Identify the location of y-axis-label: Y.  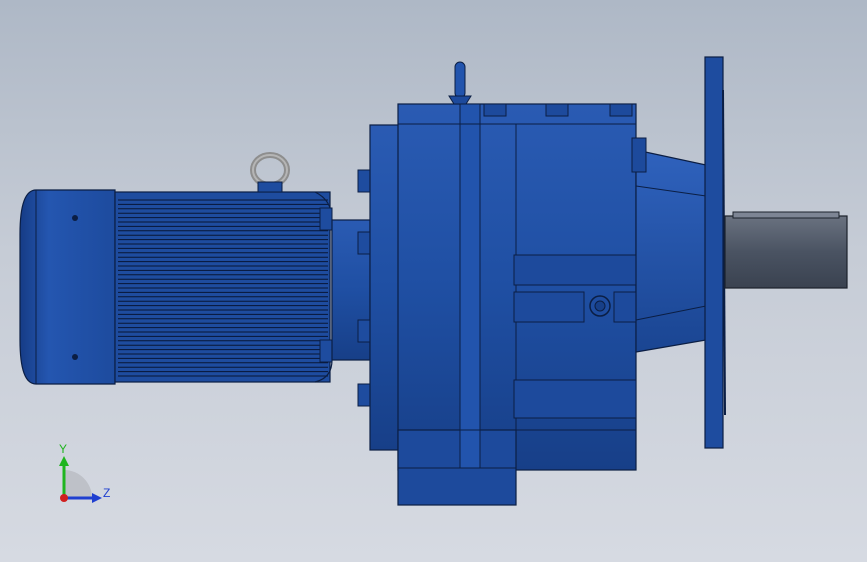
(63, 449).